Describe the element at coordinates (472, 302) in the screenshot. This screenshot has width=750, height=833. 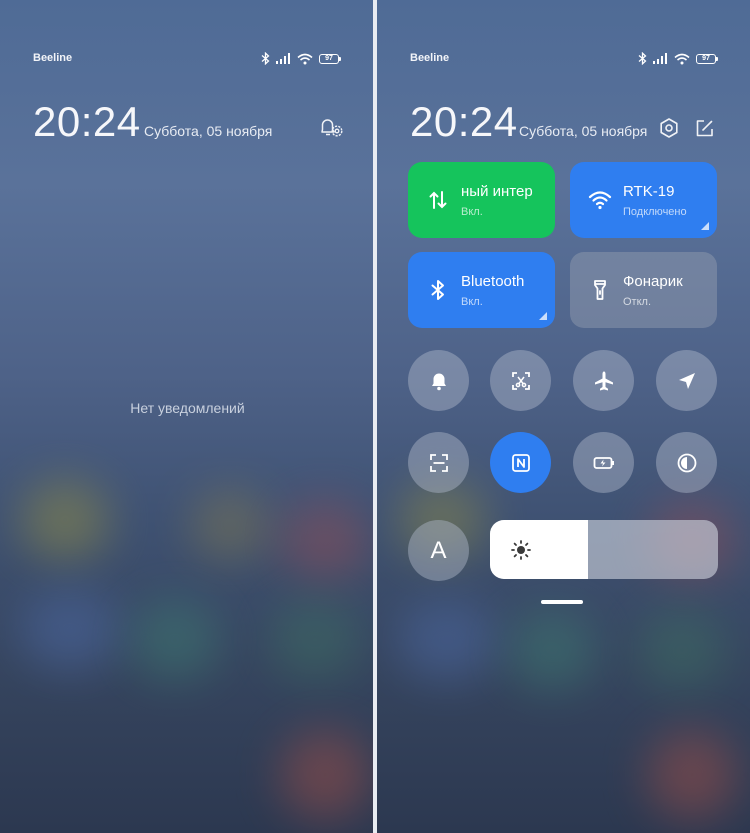
I see `bluetooth-state: Вкл.` at that location.